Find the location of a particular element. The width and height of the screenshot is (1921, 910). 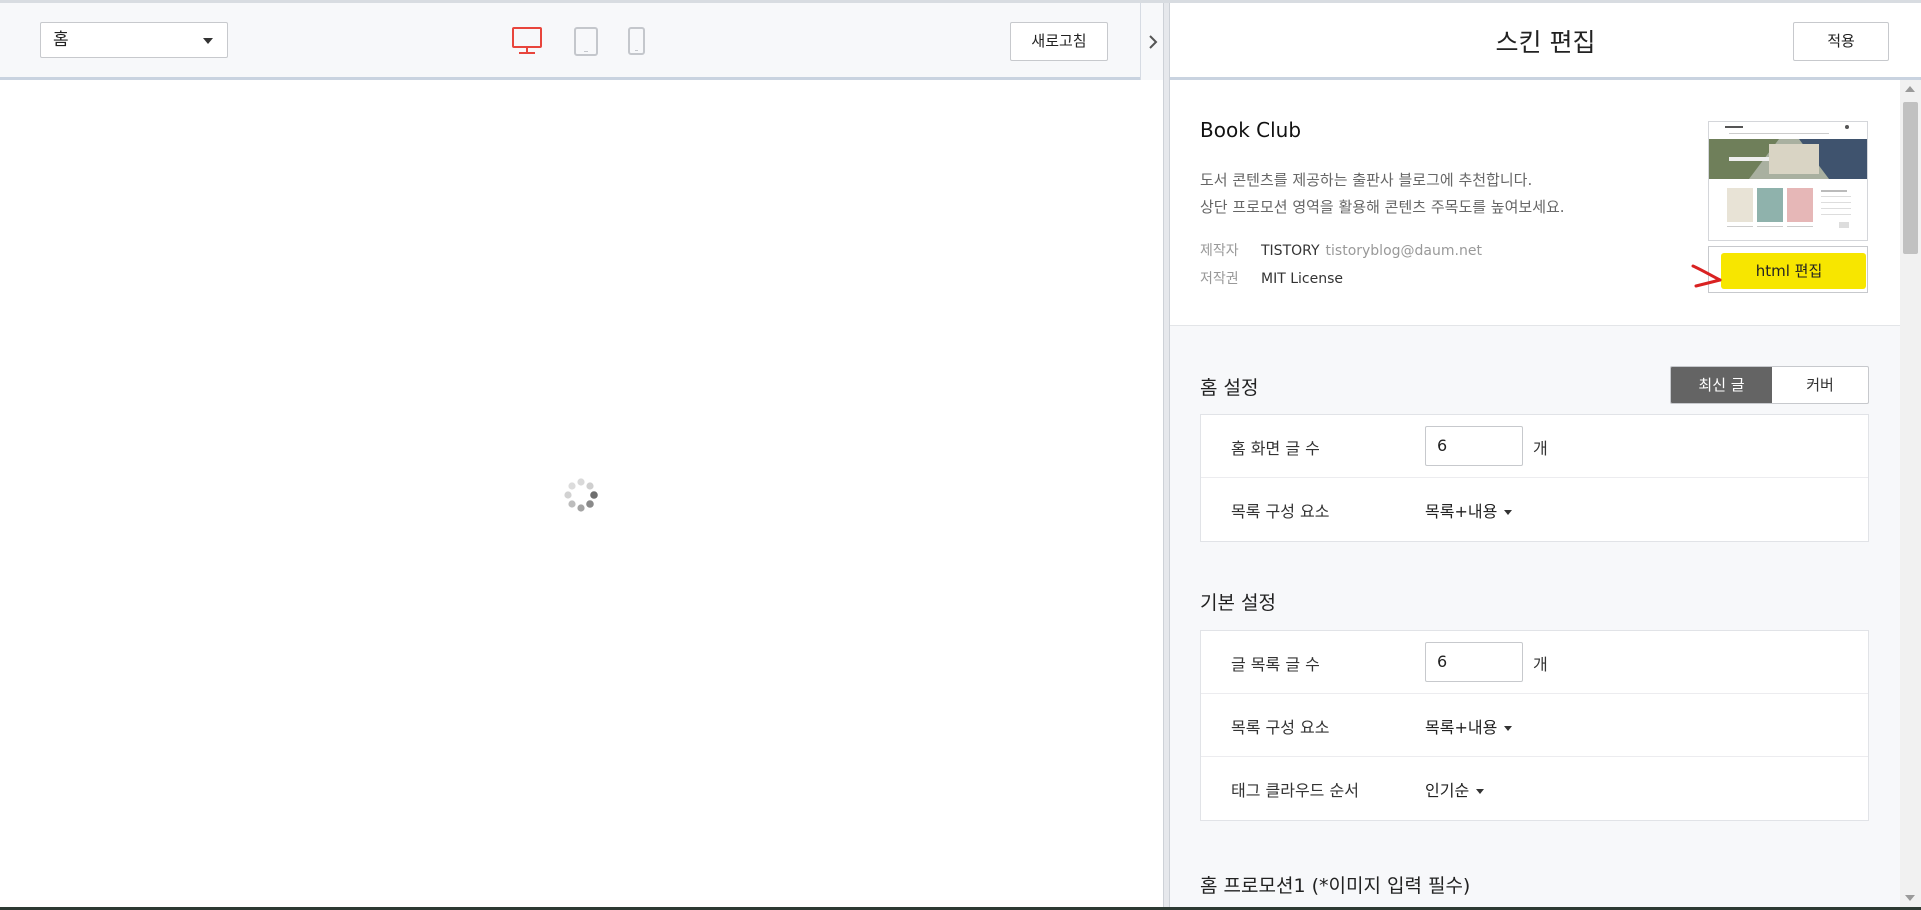

dropdown-value: 인기순 is located at coordinates (1447, 790).